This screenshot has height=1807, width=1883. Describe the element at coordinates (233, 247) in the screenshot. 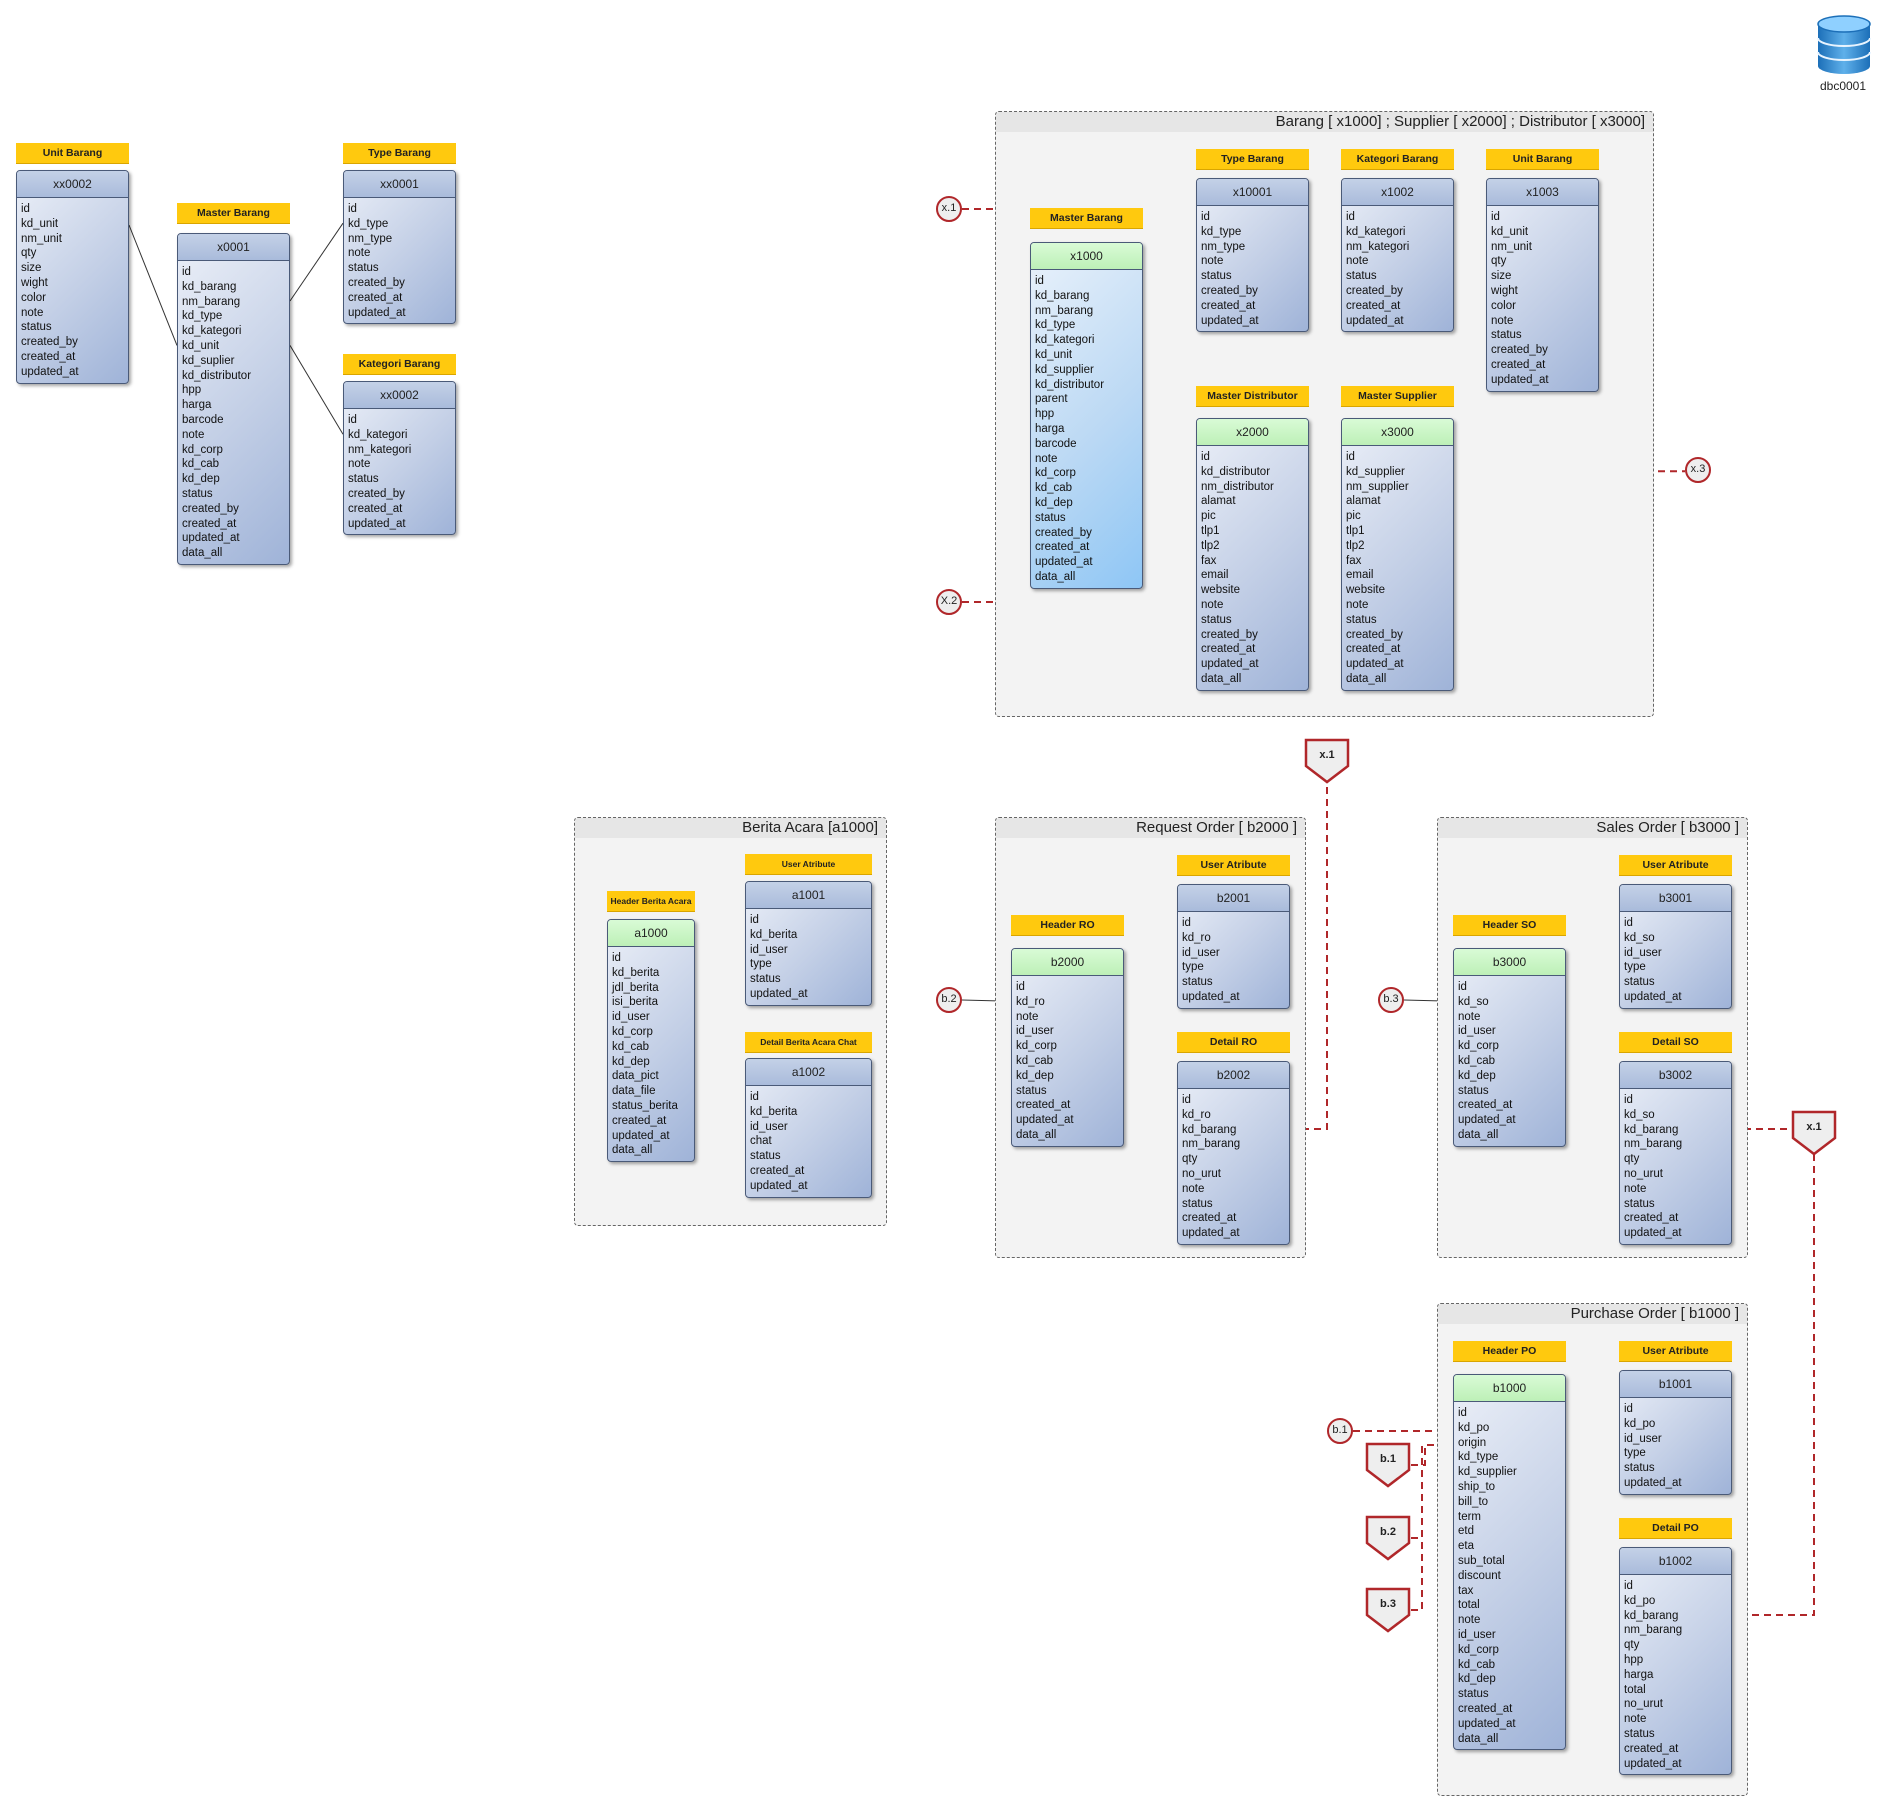

I see `table-name: x0001` at that location.